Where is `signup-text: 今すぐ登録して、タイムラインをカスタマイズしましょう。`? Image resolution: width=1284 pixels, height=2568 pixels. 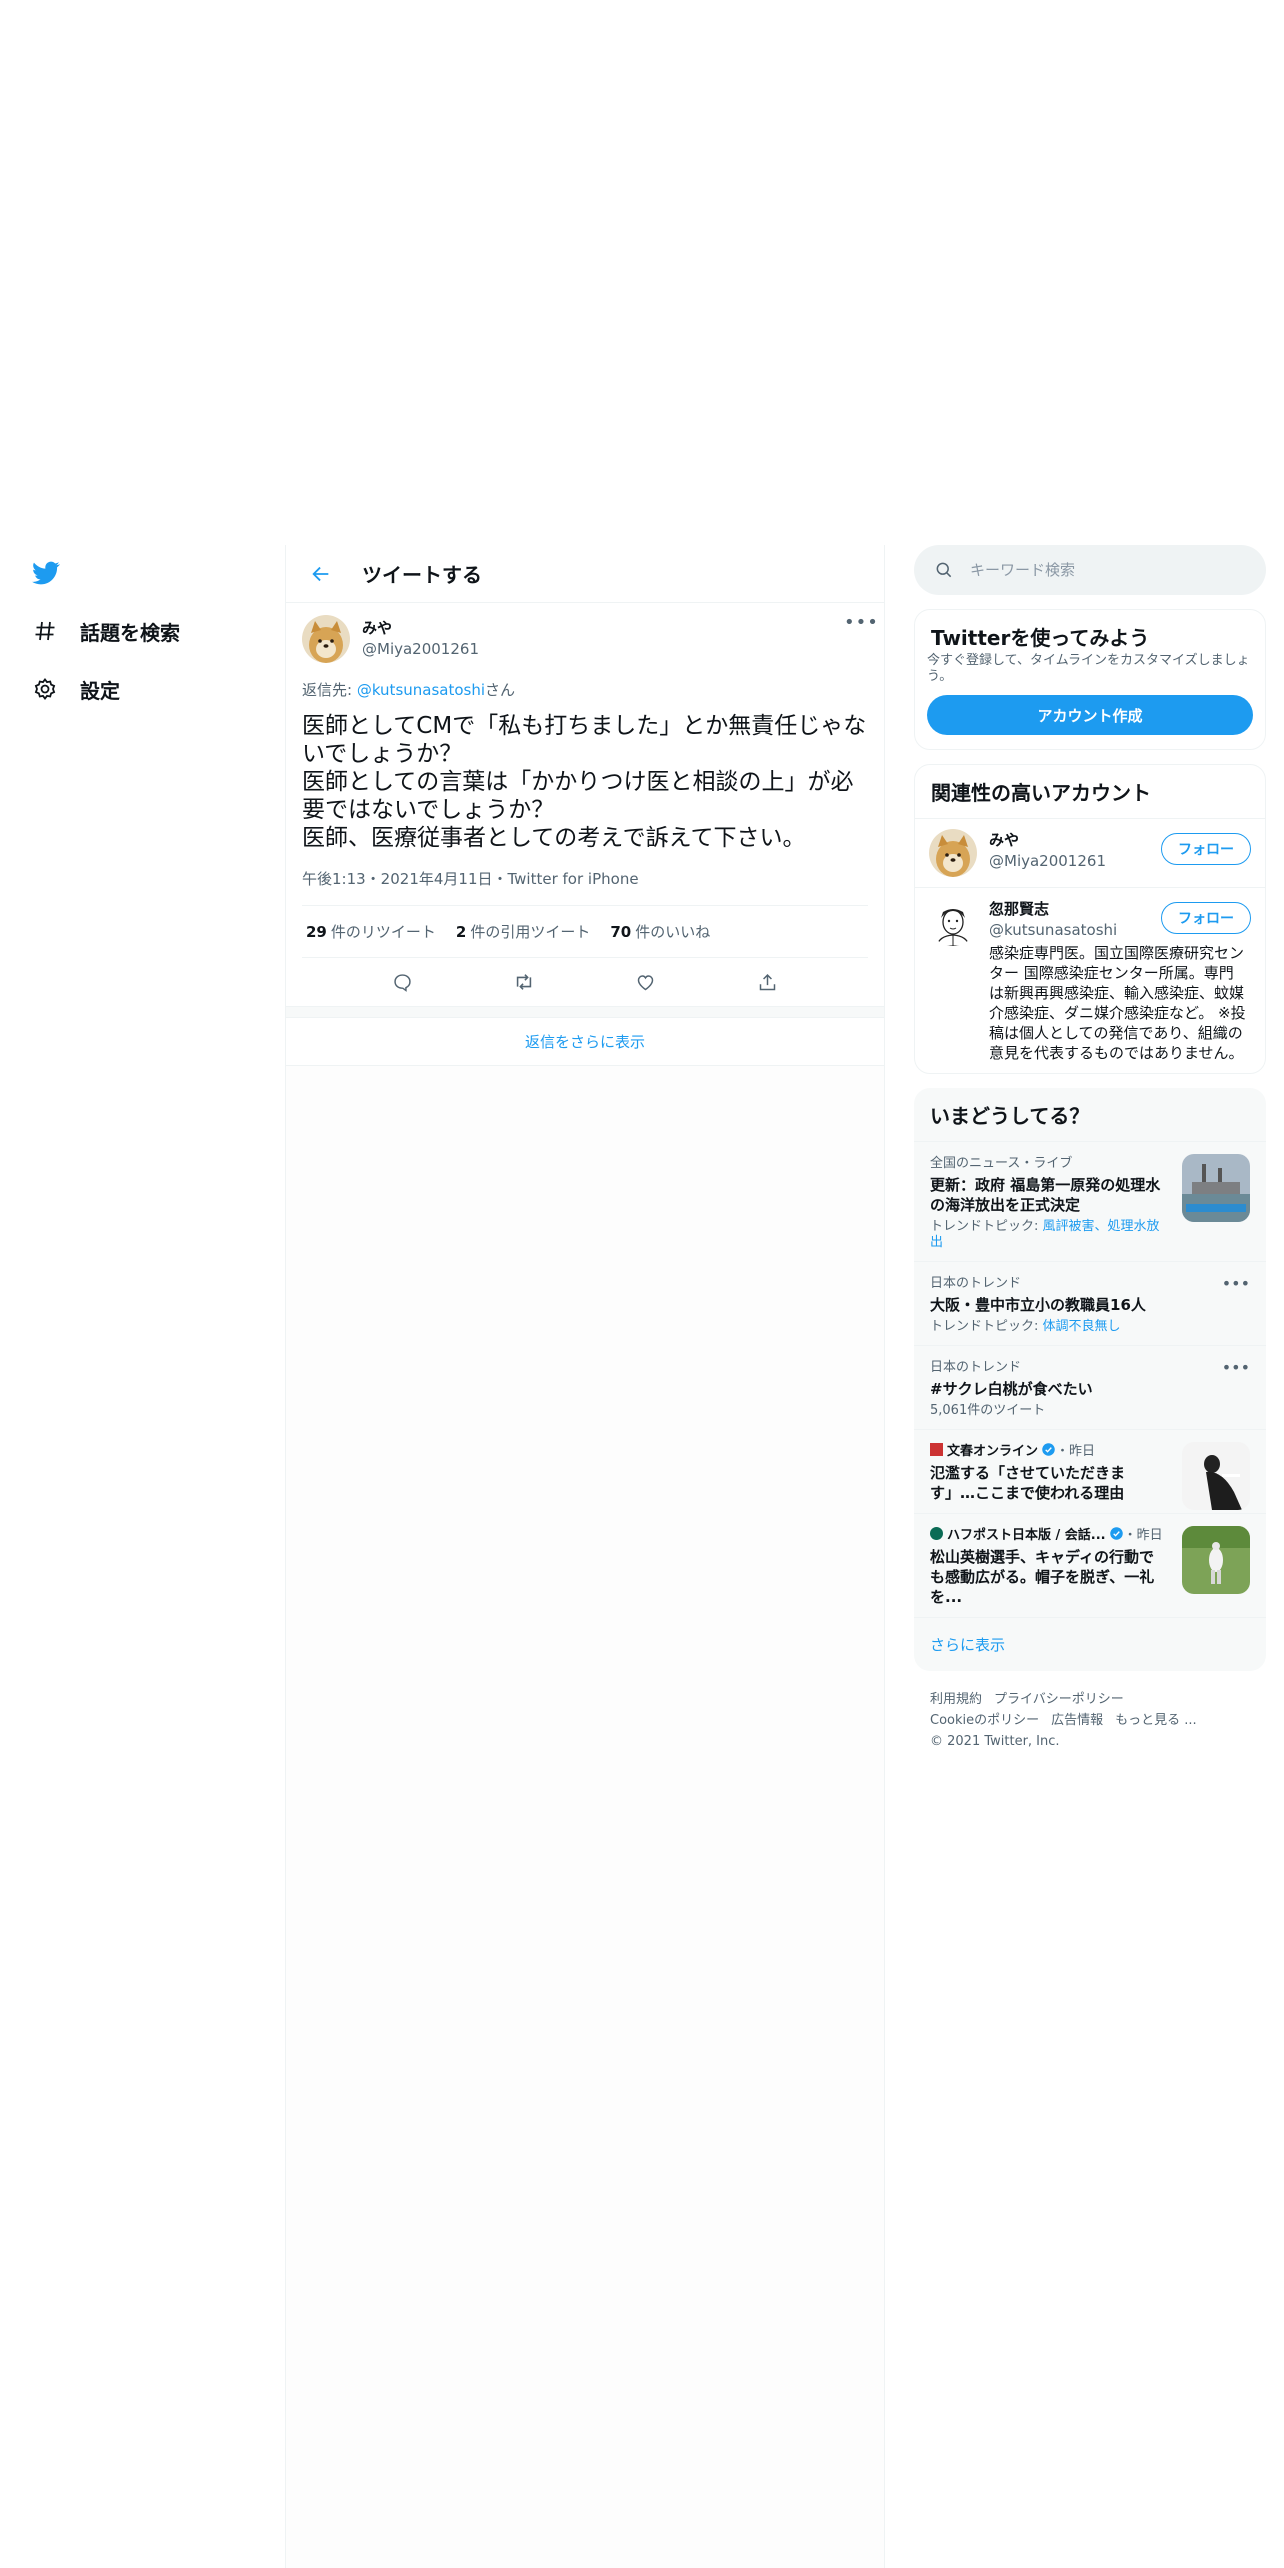 signup-text: 今すぐ登録して、タイムラインをカスタマイズしましょう。 is located at coordinates (1088, 668).